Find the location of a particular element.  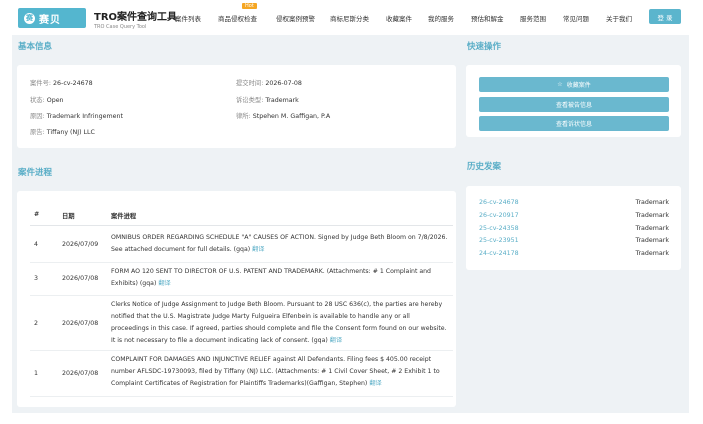

filed-date-value: 2026-07-08 is located at coordinates (283, 83).